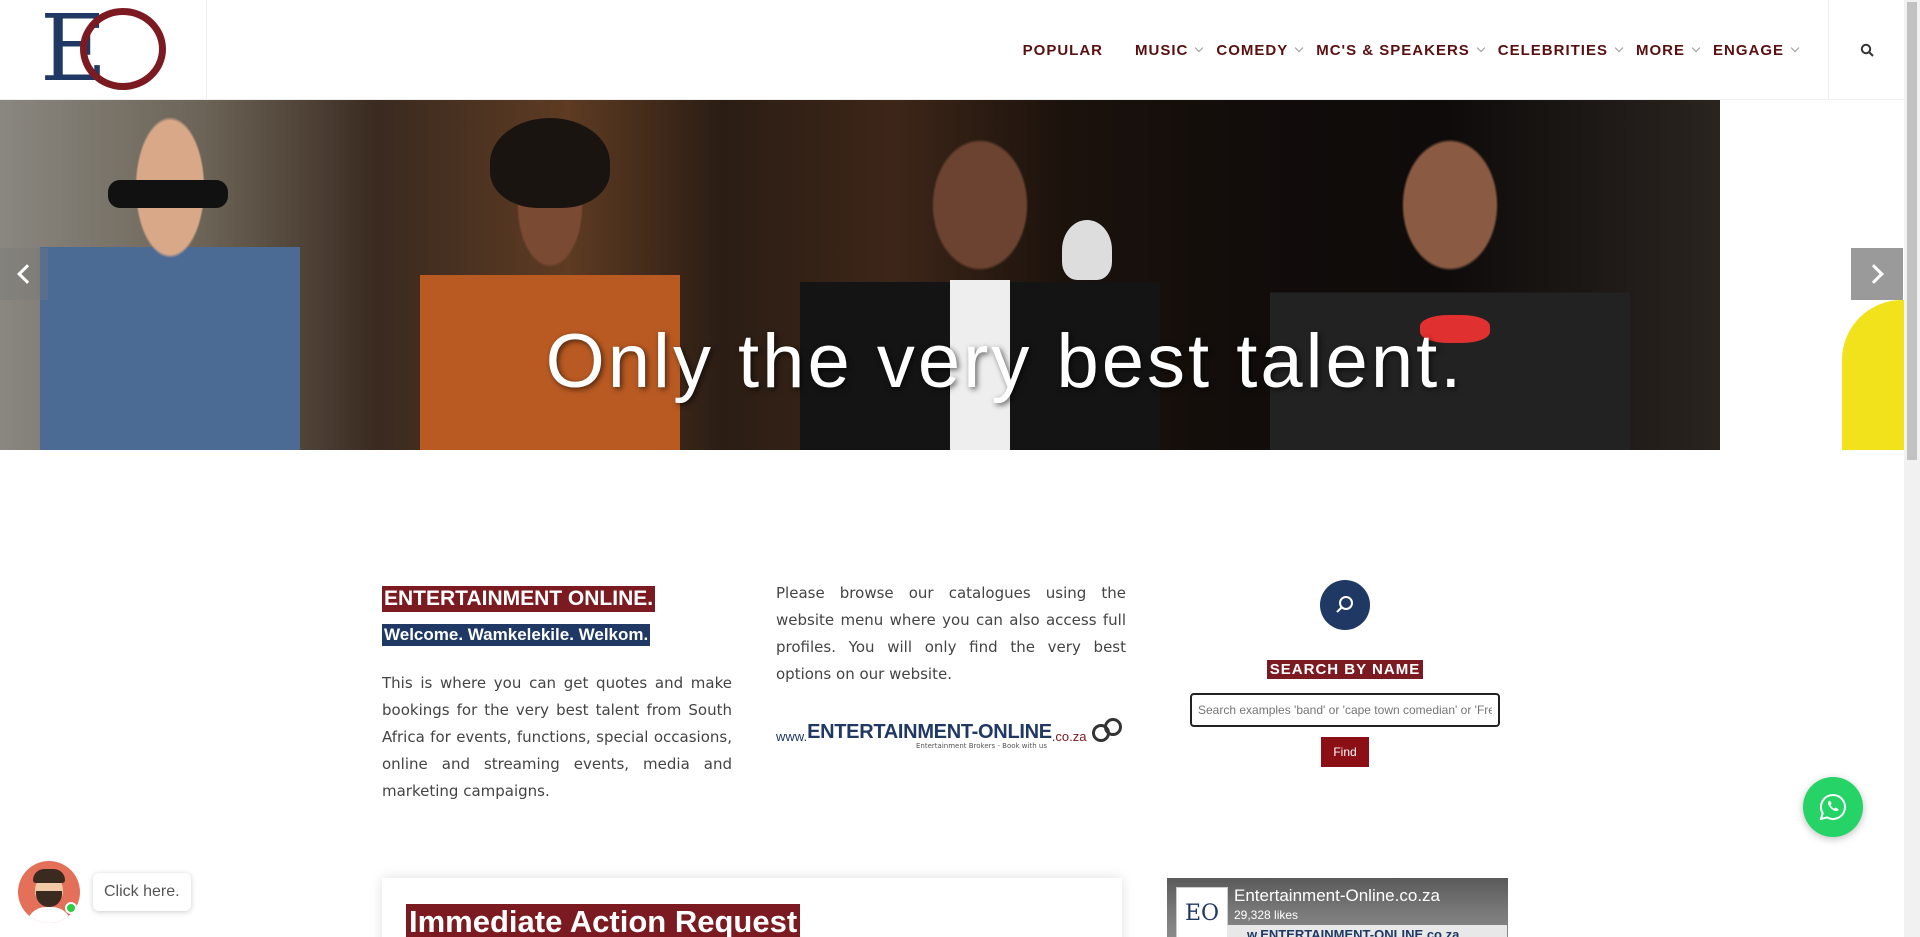 The image size is (1920, 937). I want to click on nav-item-mc-s-speakers: MC'S & SPEAKERS, so click(1401, 50).